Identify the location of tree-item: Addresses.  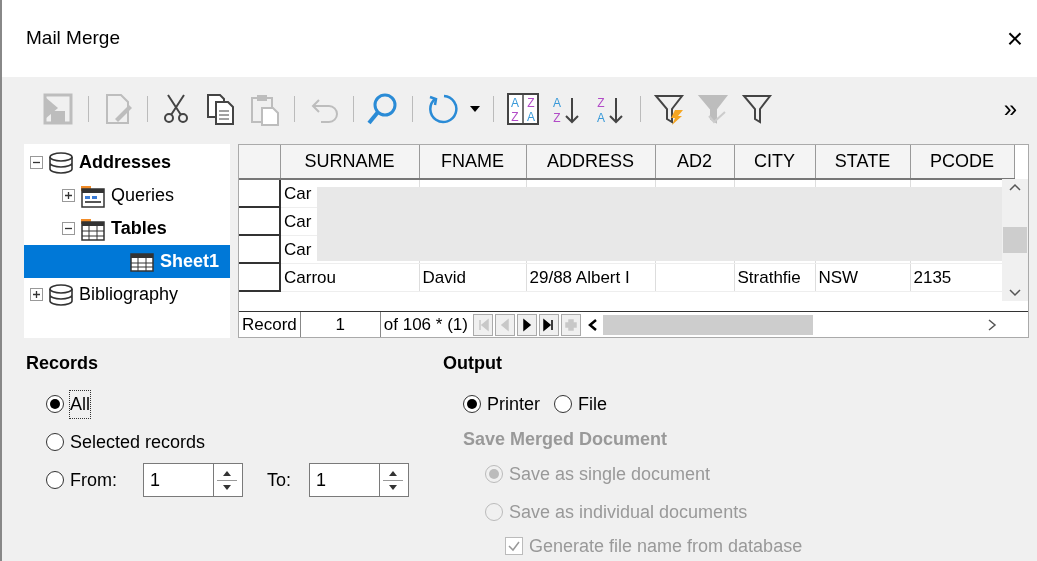
(127, 163).